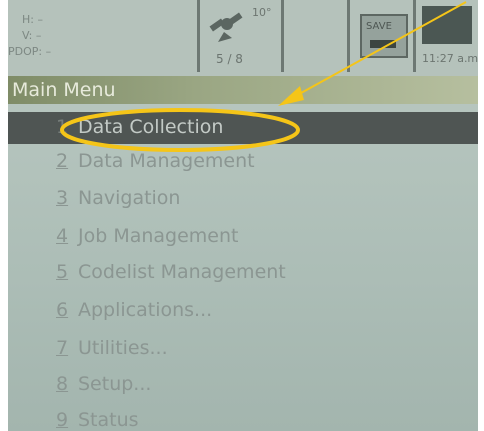 This screenshot has height=431, width=484. Describe the element at coordinates (62, 310) in the screenshot. I see `menu-item-number: 6` at that location.